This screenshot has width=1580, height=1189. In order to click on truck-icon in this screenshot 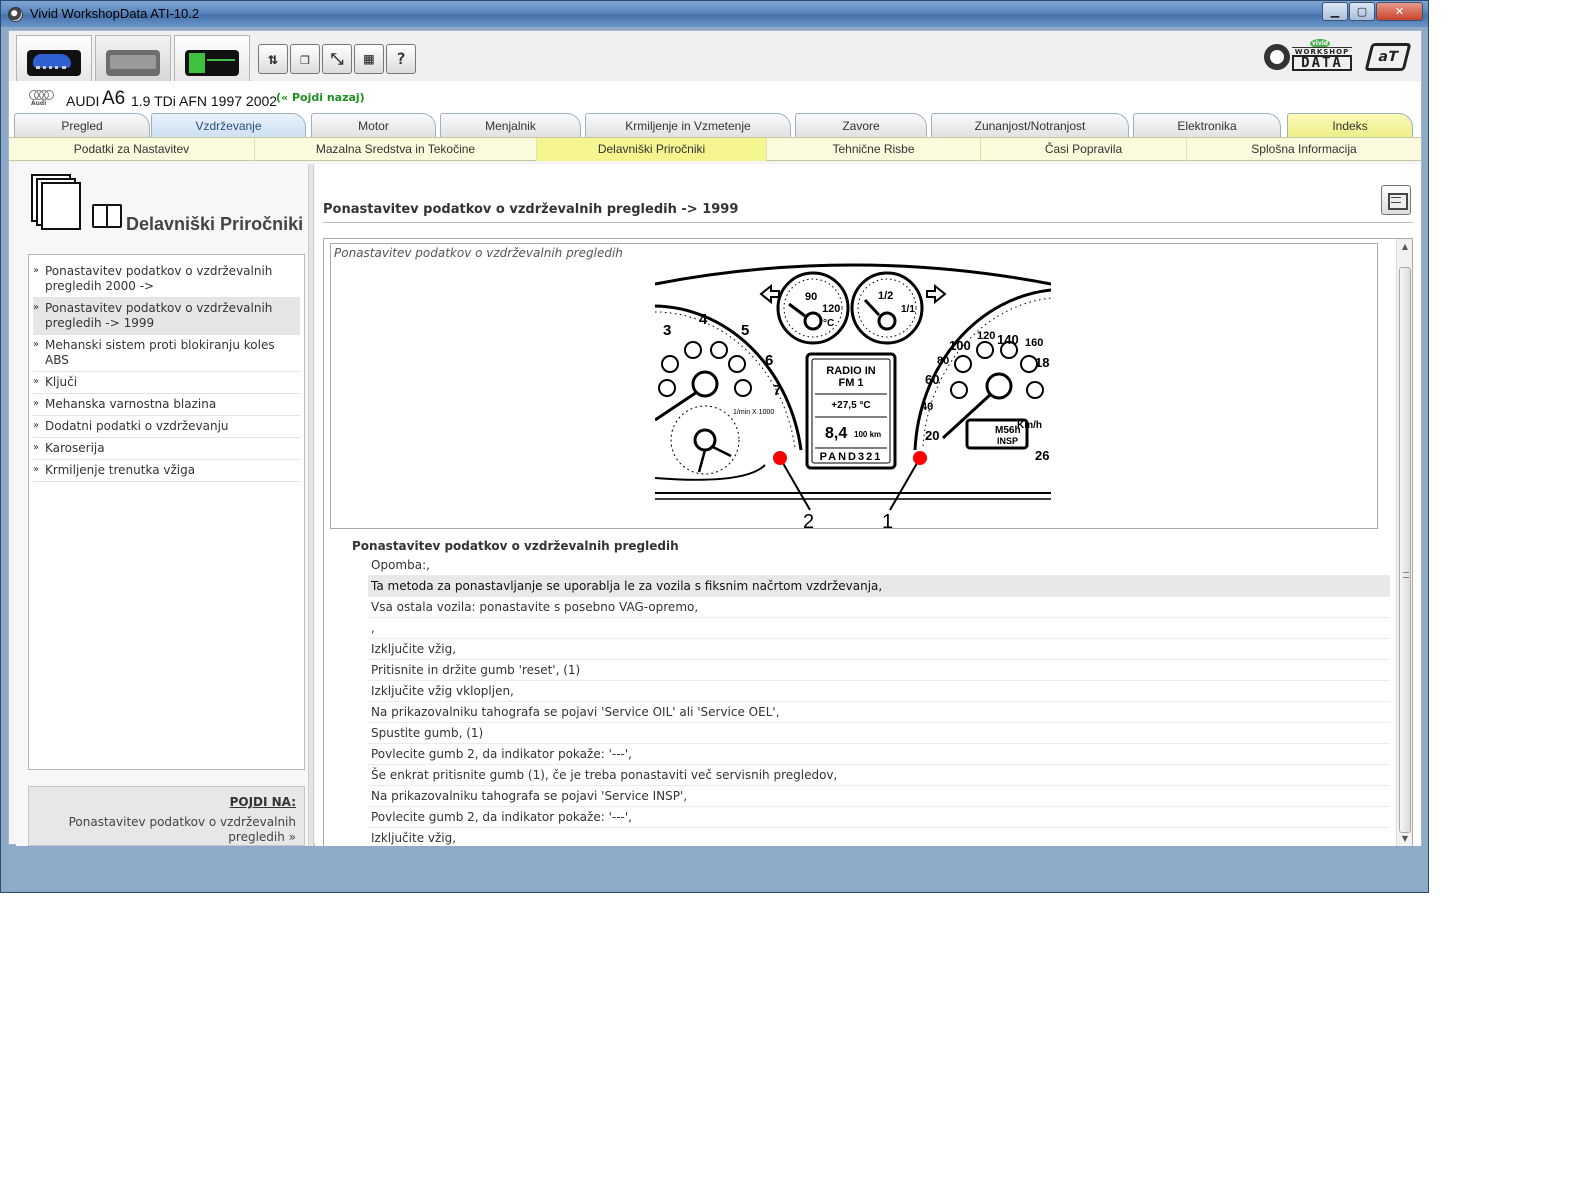, I will do `click(133, 63)`.